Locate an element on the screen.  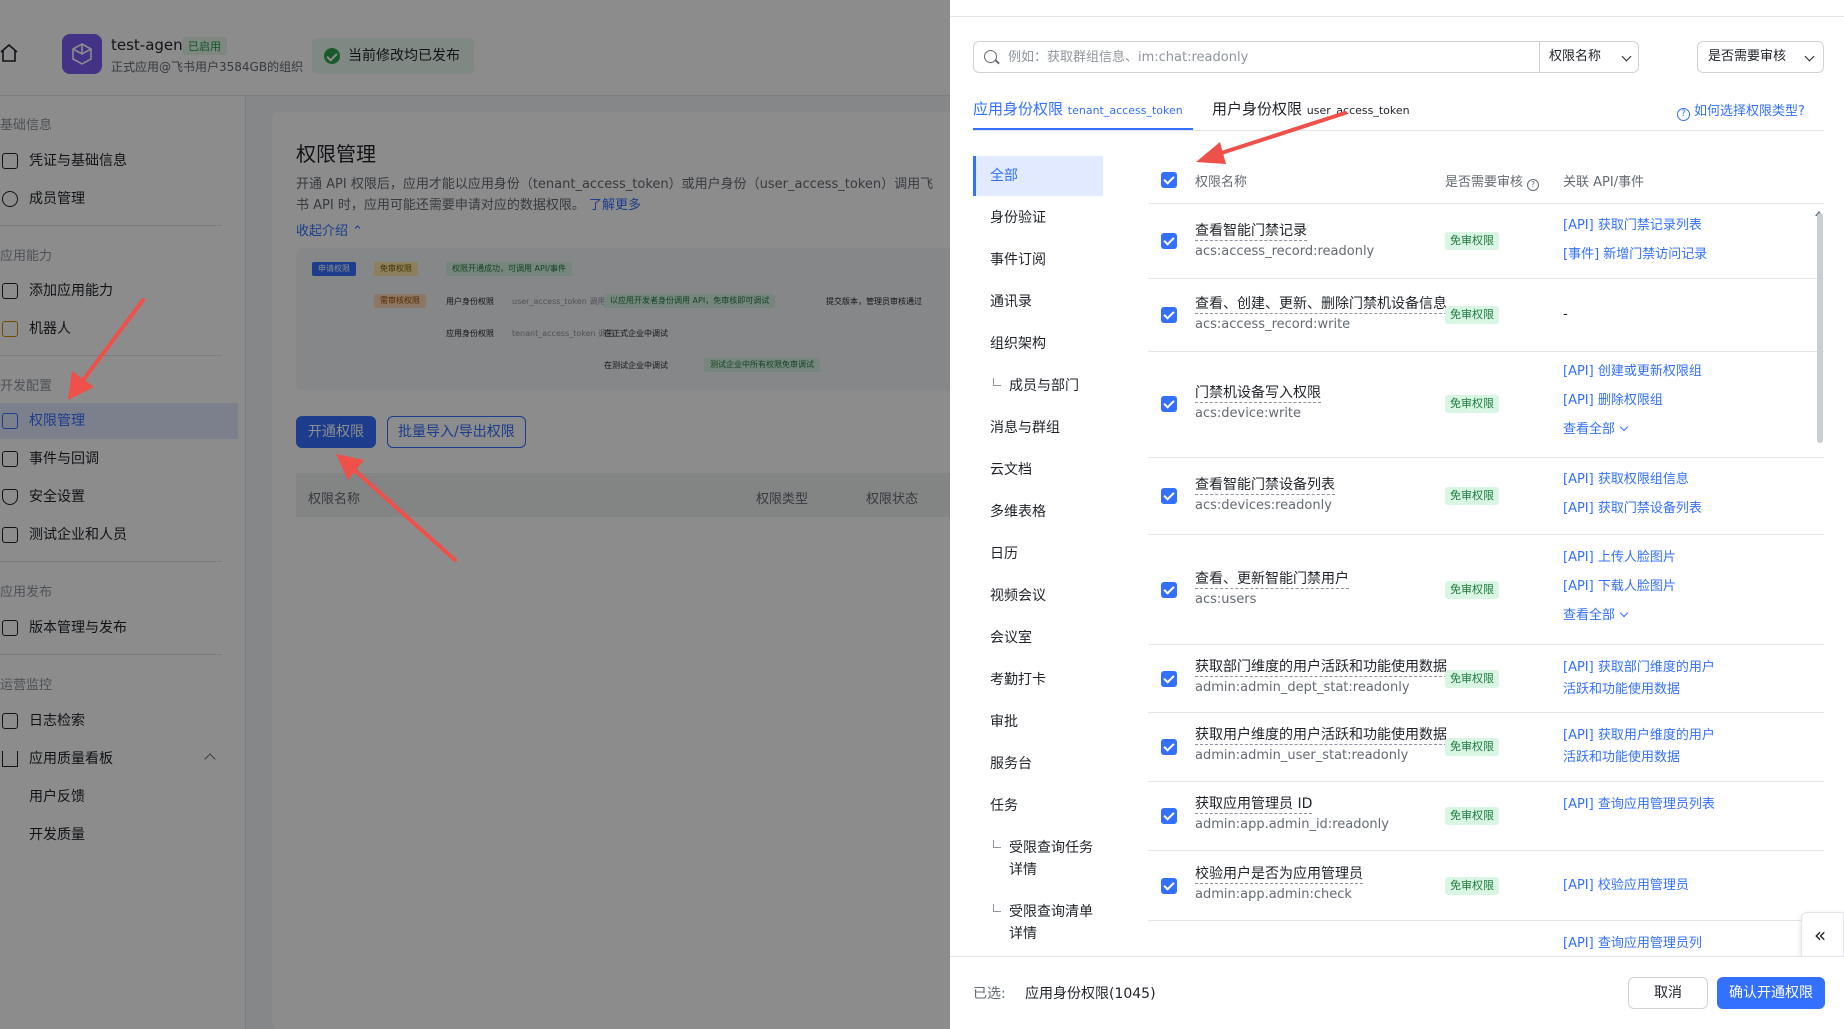
category-restricted-task: 受限查询任务详情 is located at coordinates (1038, 860).